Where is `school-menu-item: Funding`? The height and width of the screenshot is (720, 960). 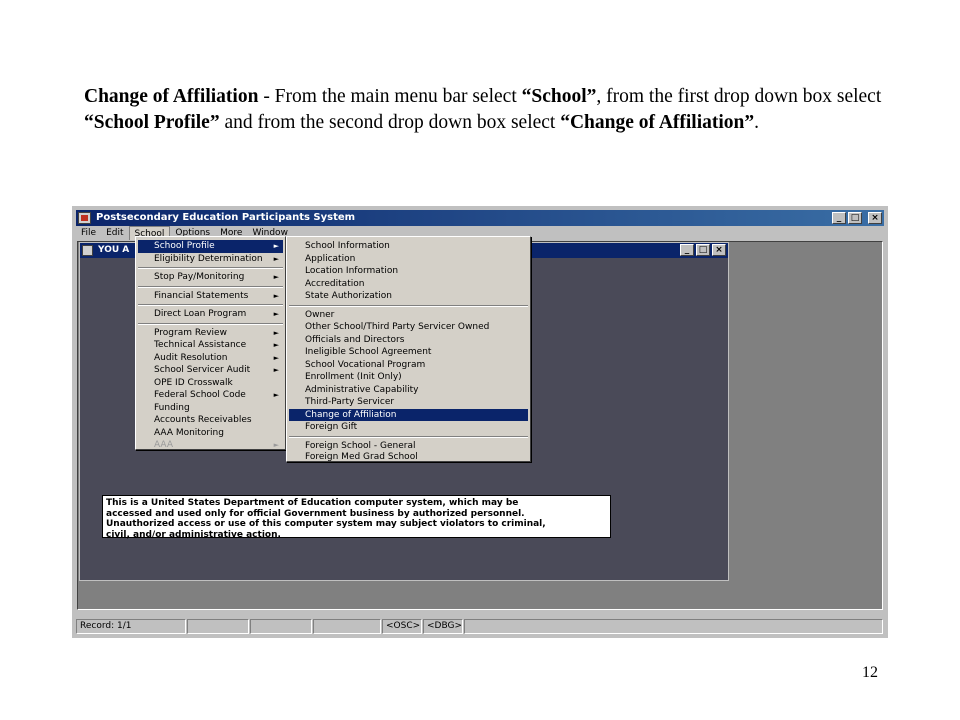 school-menu-item: Funding is located at coordinates (210, 408).